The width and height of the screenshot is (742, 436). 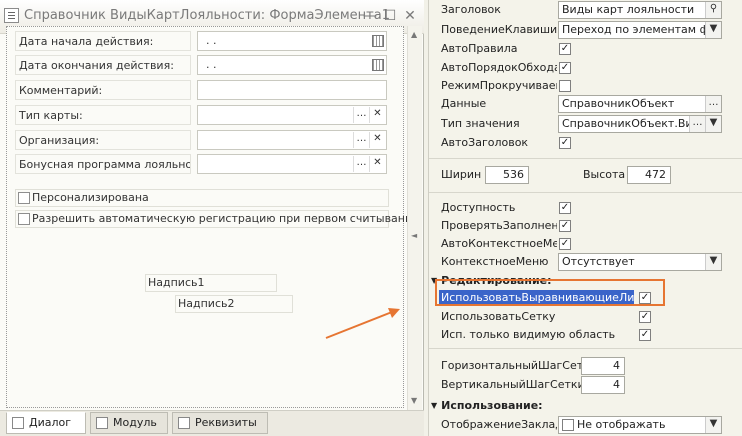 I want to click on prop-title-input: Виды карт лояльности ⚲, so click(x=640, y=10).